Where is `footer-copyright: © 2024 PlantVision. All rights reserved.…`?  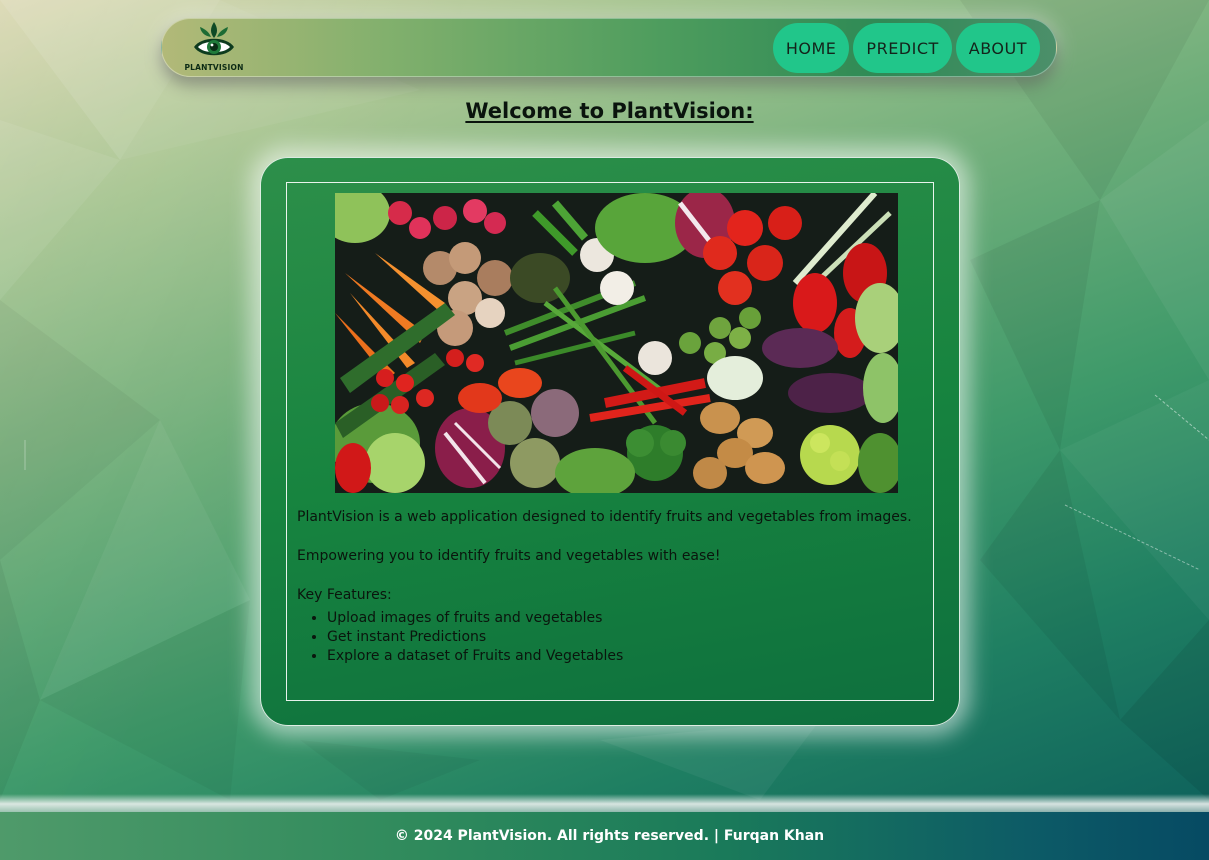
footer-copyright: © 2024 PlantVision. All rights reserved.… is located at coordinates (609, 836).